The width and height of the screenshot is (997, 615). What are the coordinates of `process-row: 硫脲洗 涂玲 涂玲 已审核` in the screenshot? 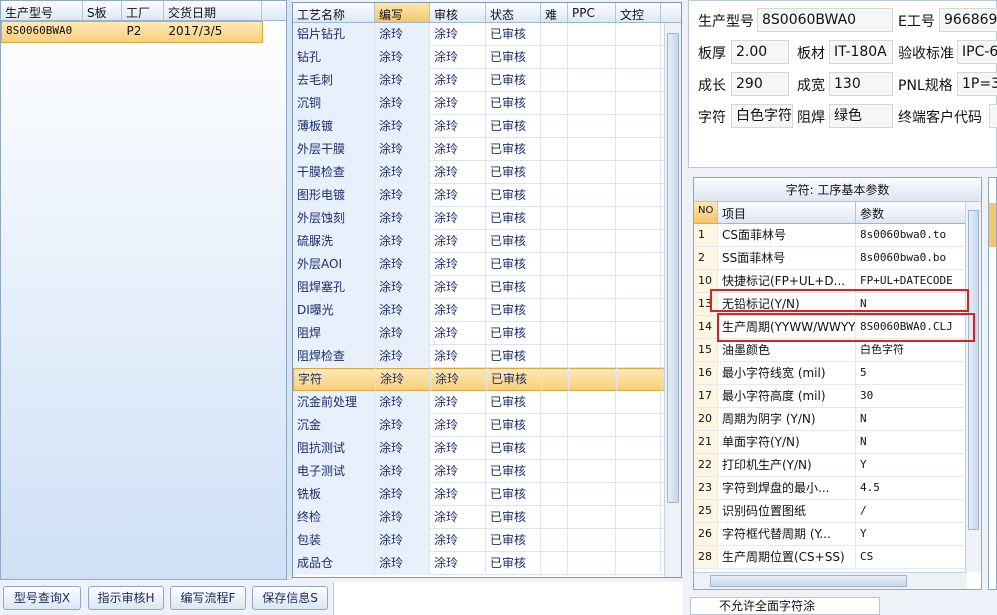 It's located at (487, 241).